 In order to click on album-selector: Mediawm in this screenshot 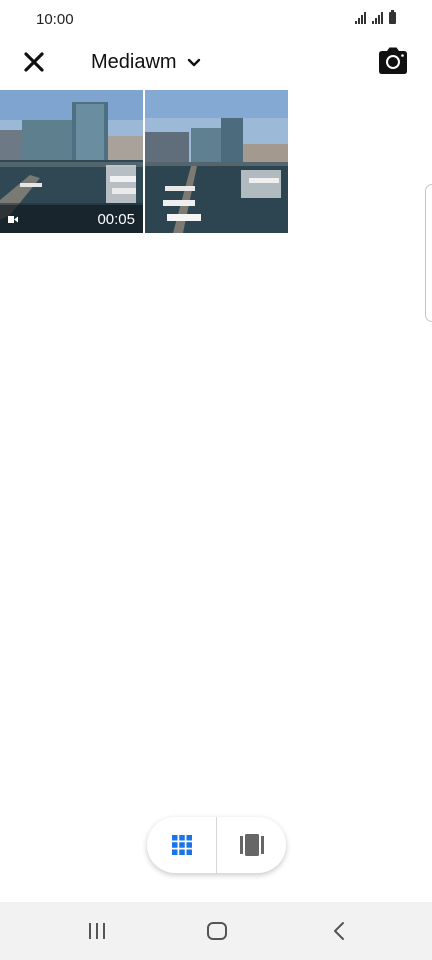, I will do `click(146, 62)`.